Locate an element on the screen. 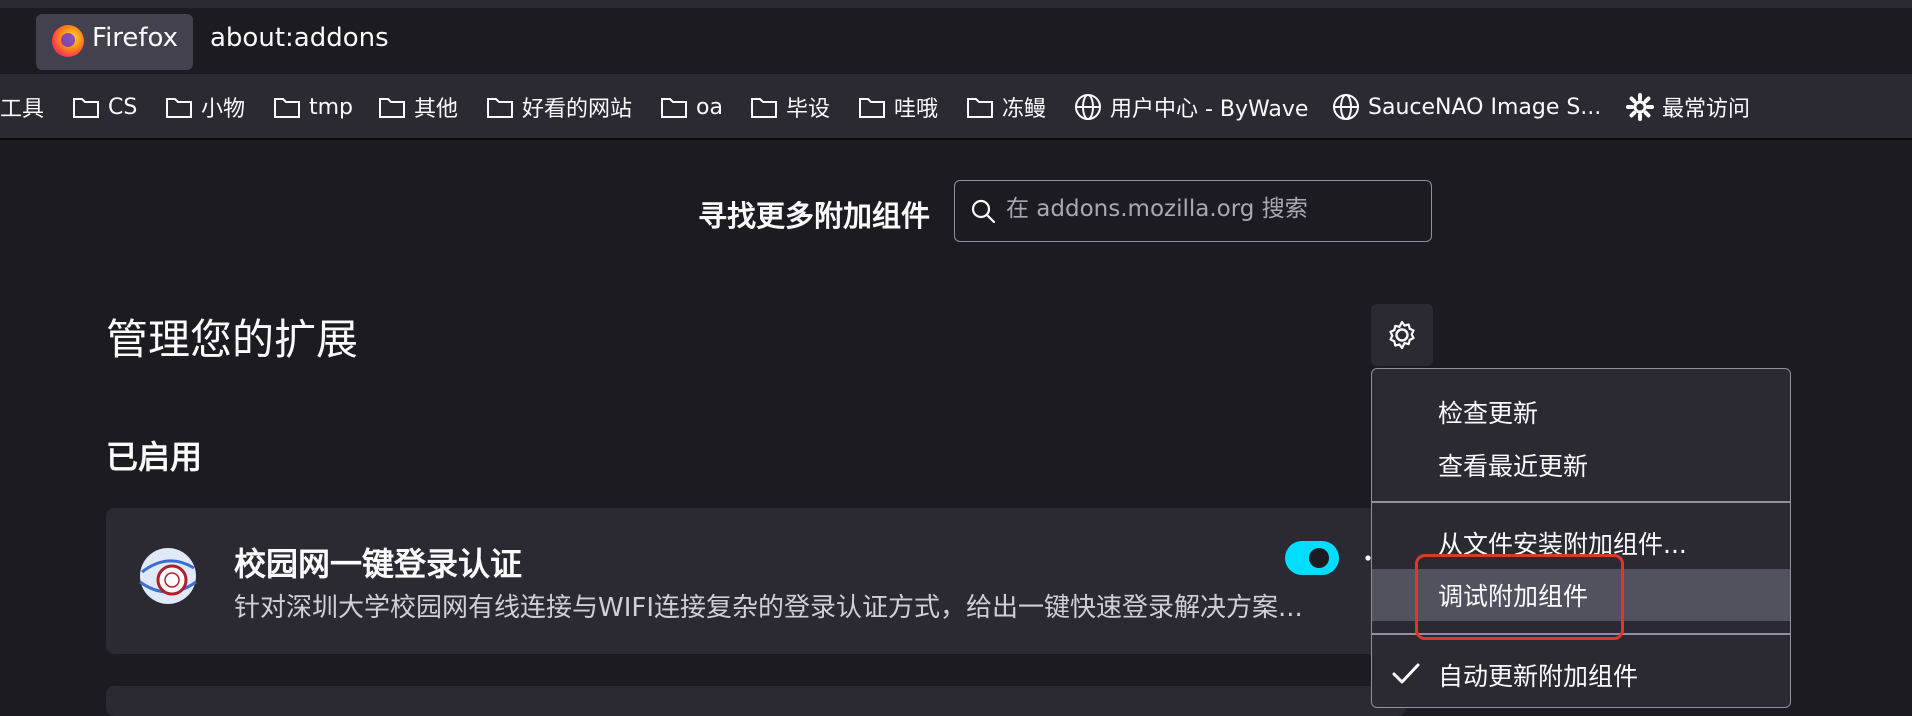 The width and height of the screenshot is (1912, 716). search-icon is located at coordinates (983, 211).